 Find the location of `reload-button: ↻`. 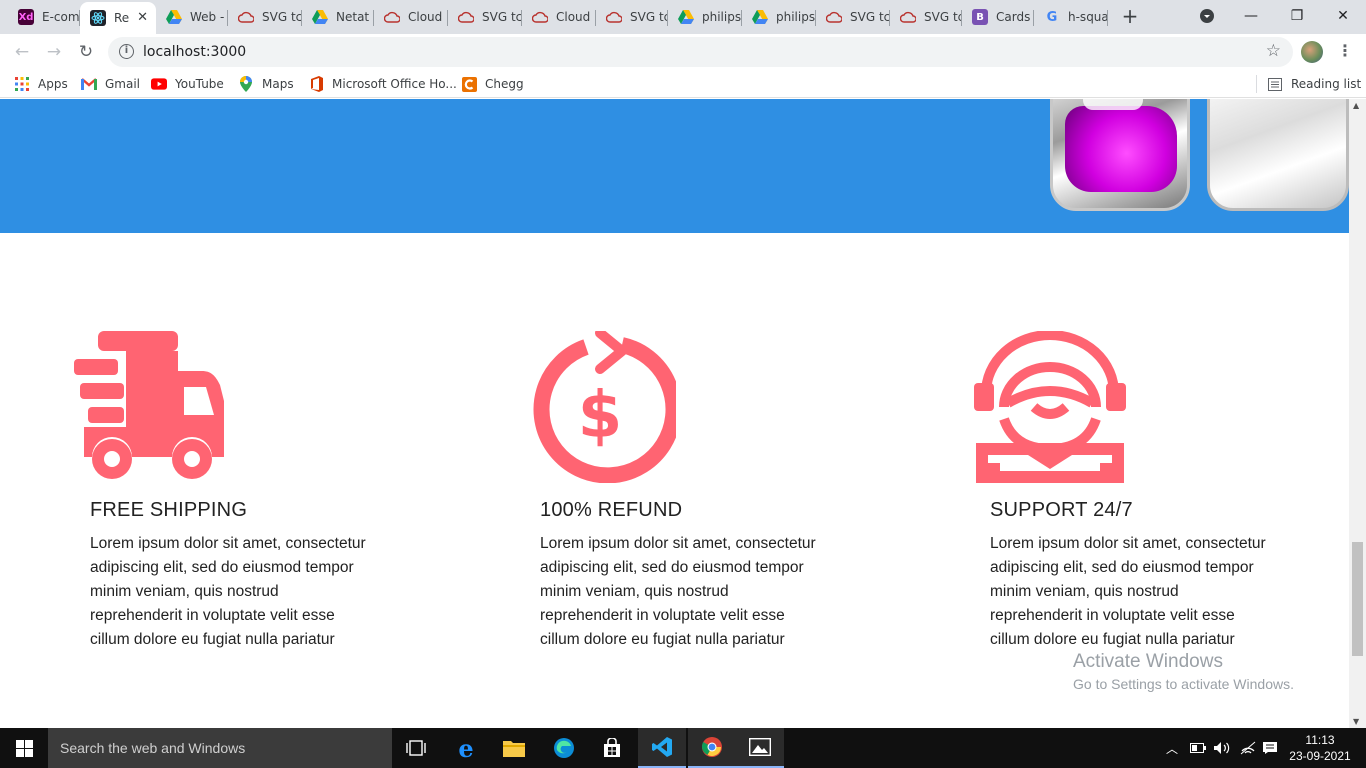

reload-button: ↻ is located at coordinates (86, 52).